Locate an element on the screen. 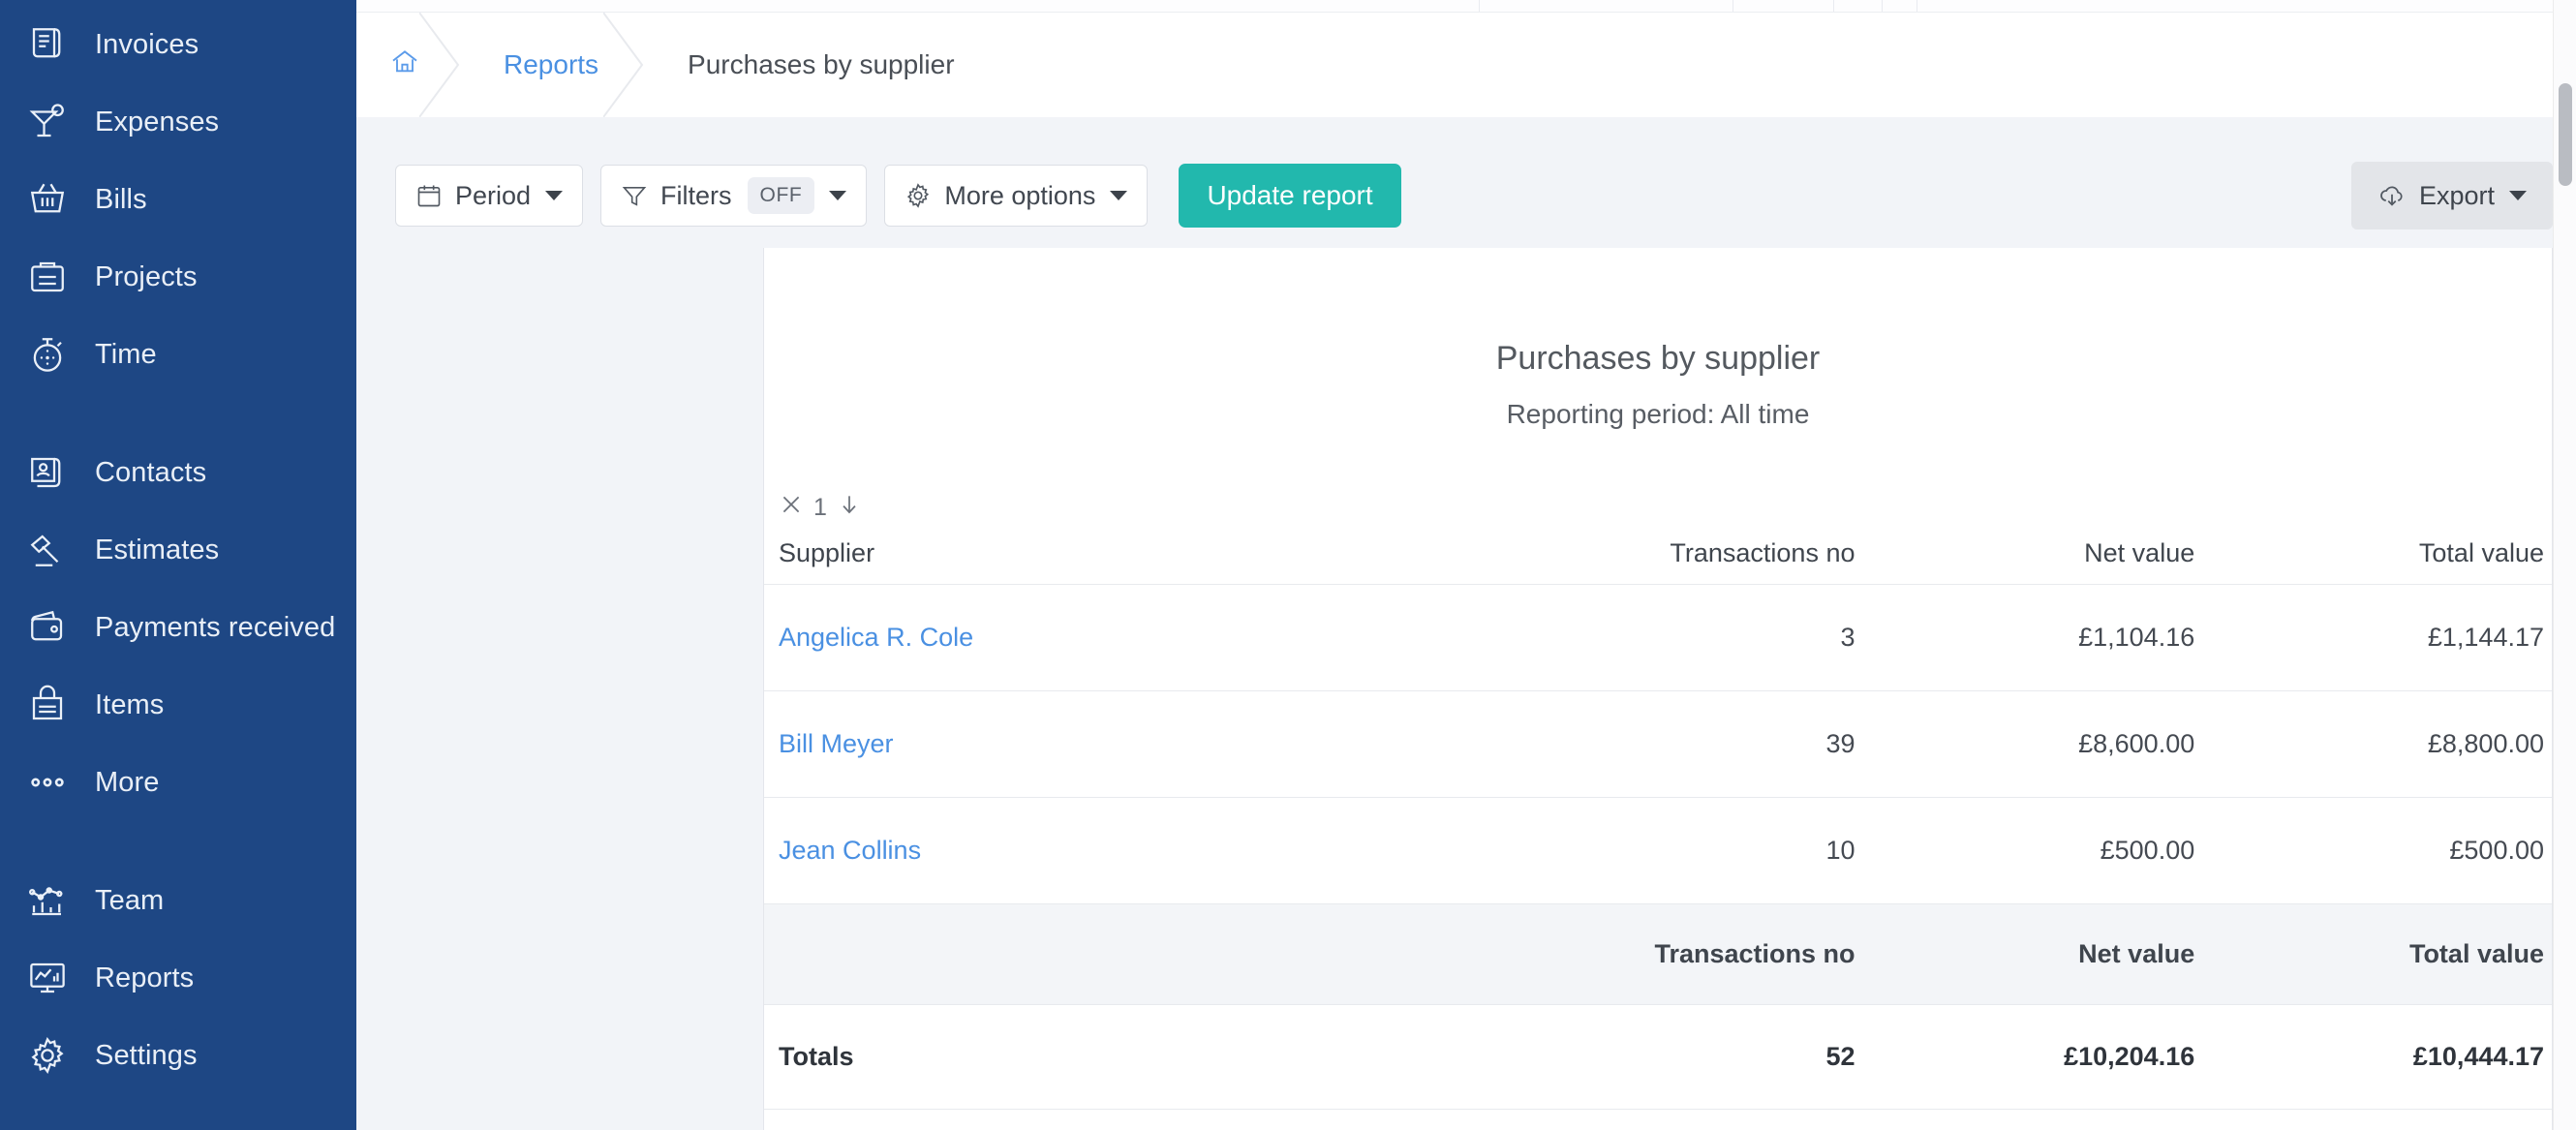 This screenshot has height=1130, width=2576. sidebar-item-payments-received: Payments received is located at coordinates (178, 627).